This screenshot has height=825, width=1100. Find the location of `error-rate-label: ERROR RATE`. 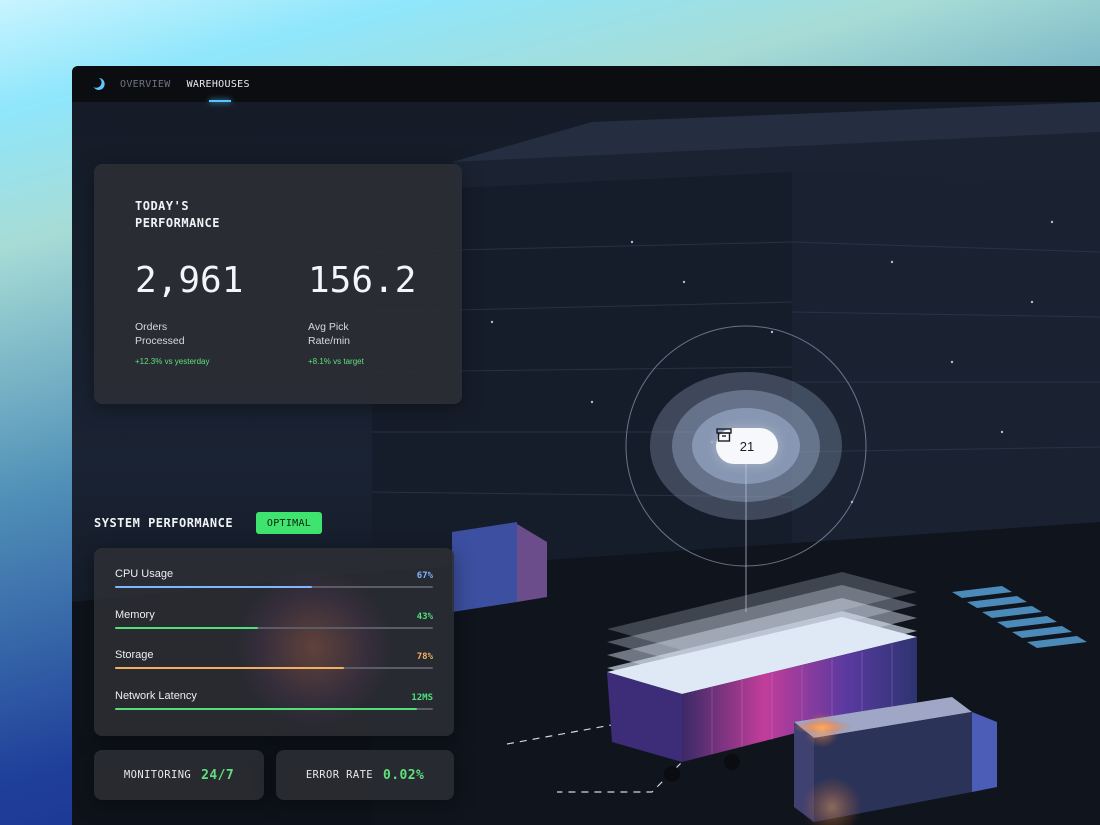

error-rate-label: ERROR RATE is located at coordinates (339, 775).